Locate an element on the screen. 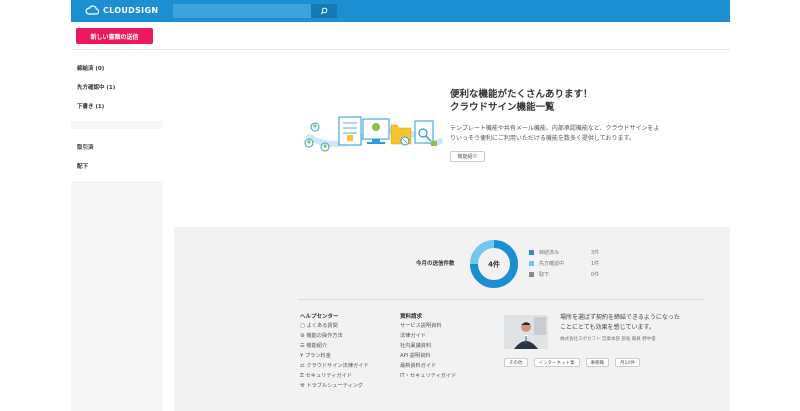  sidebar-item-completed: 取引済 is located at coordinates (117, 146).